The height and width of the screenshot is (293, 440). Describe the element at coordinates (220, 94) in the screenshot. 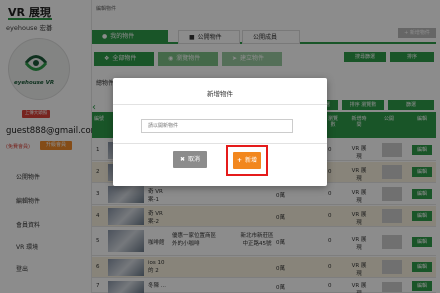

I see `modal-title: 新增物件` at that location.